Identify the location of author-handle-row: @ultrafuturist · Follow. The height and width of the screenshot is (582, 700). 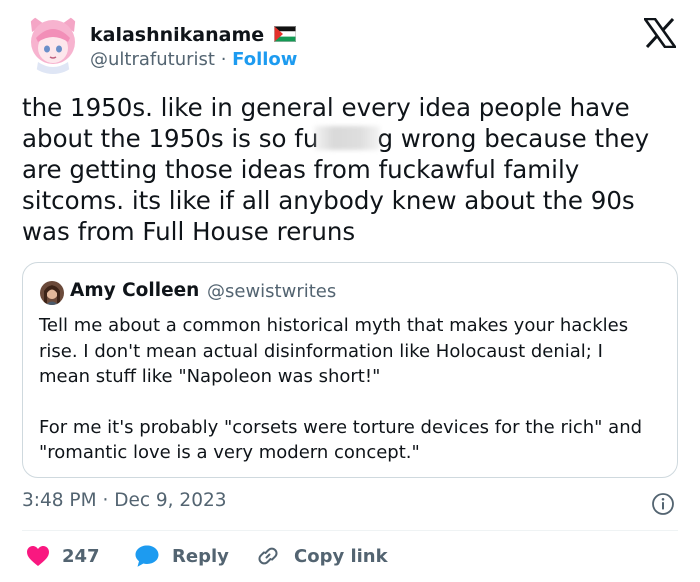
(193, 59).